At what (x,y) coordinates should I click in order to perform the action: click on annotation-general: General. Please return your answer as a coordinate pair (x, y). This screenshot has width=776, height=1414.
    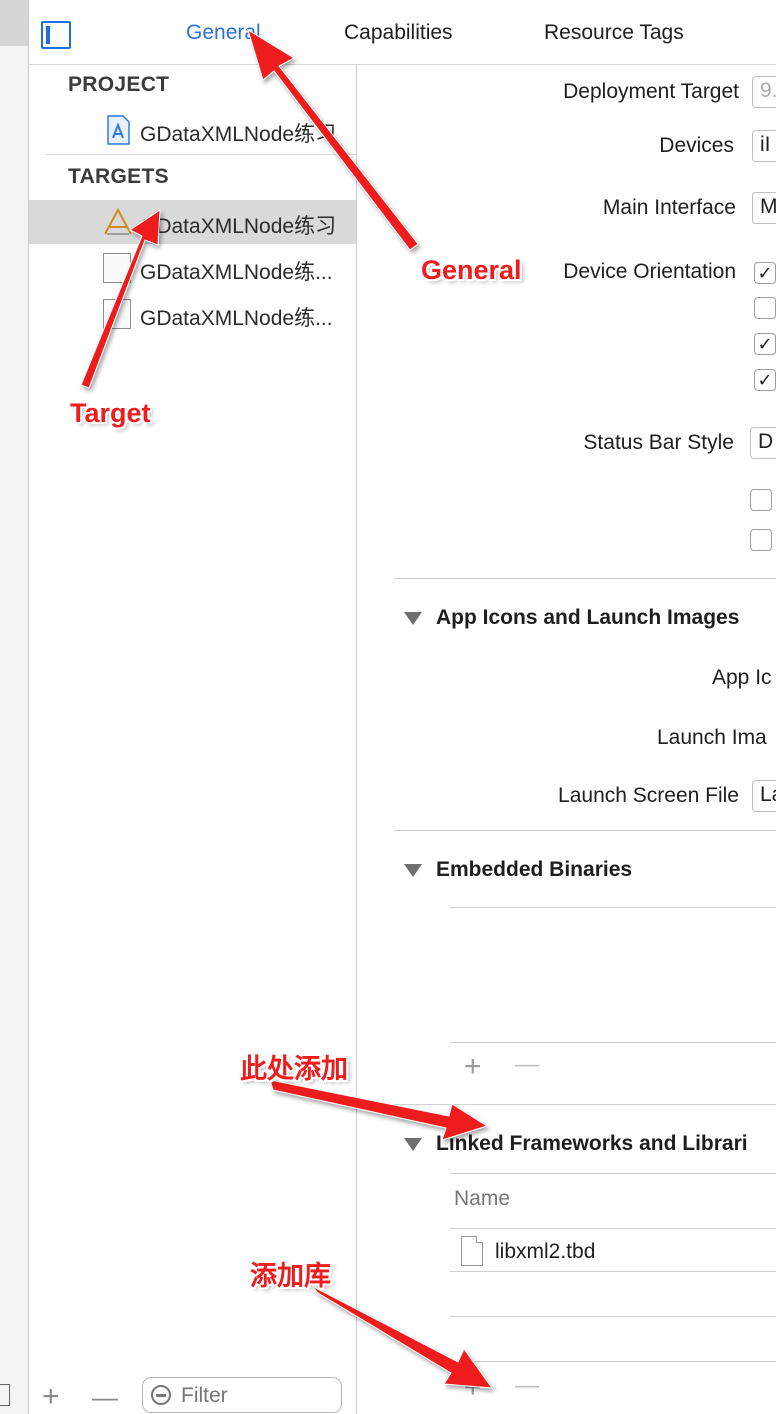
    Looking at the image, I should click on (471, 270).